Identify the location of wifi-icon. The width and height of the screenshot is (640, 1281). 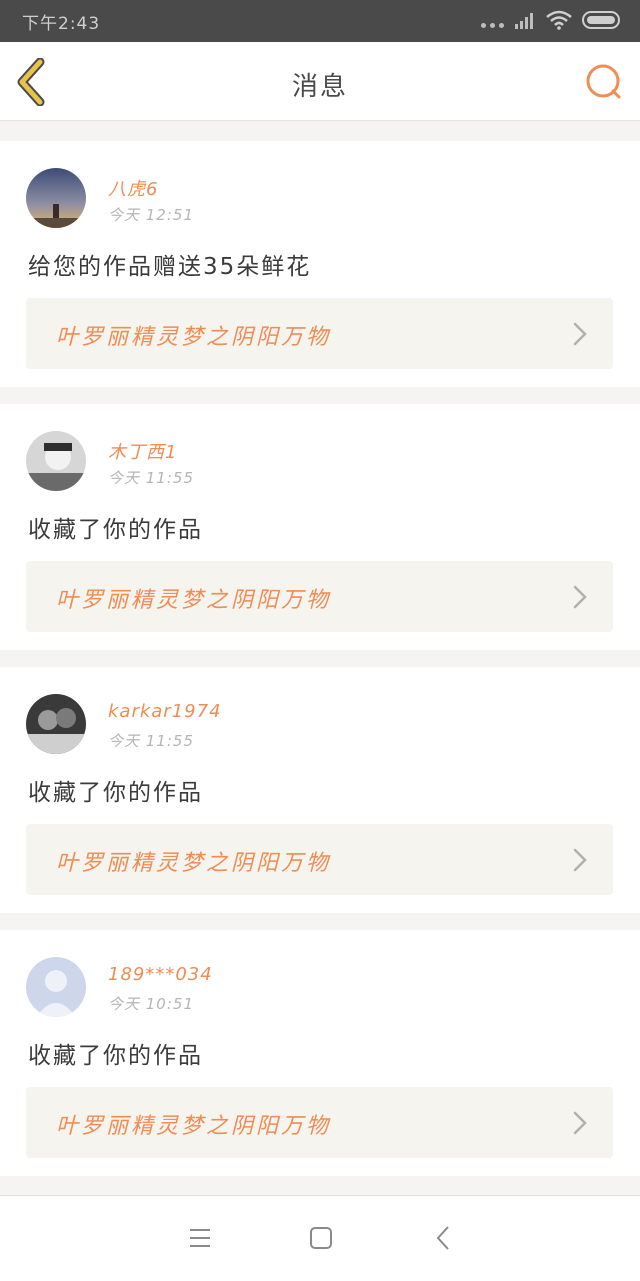
(559, 20).